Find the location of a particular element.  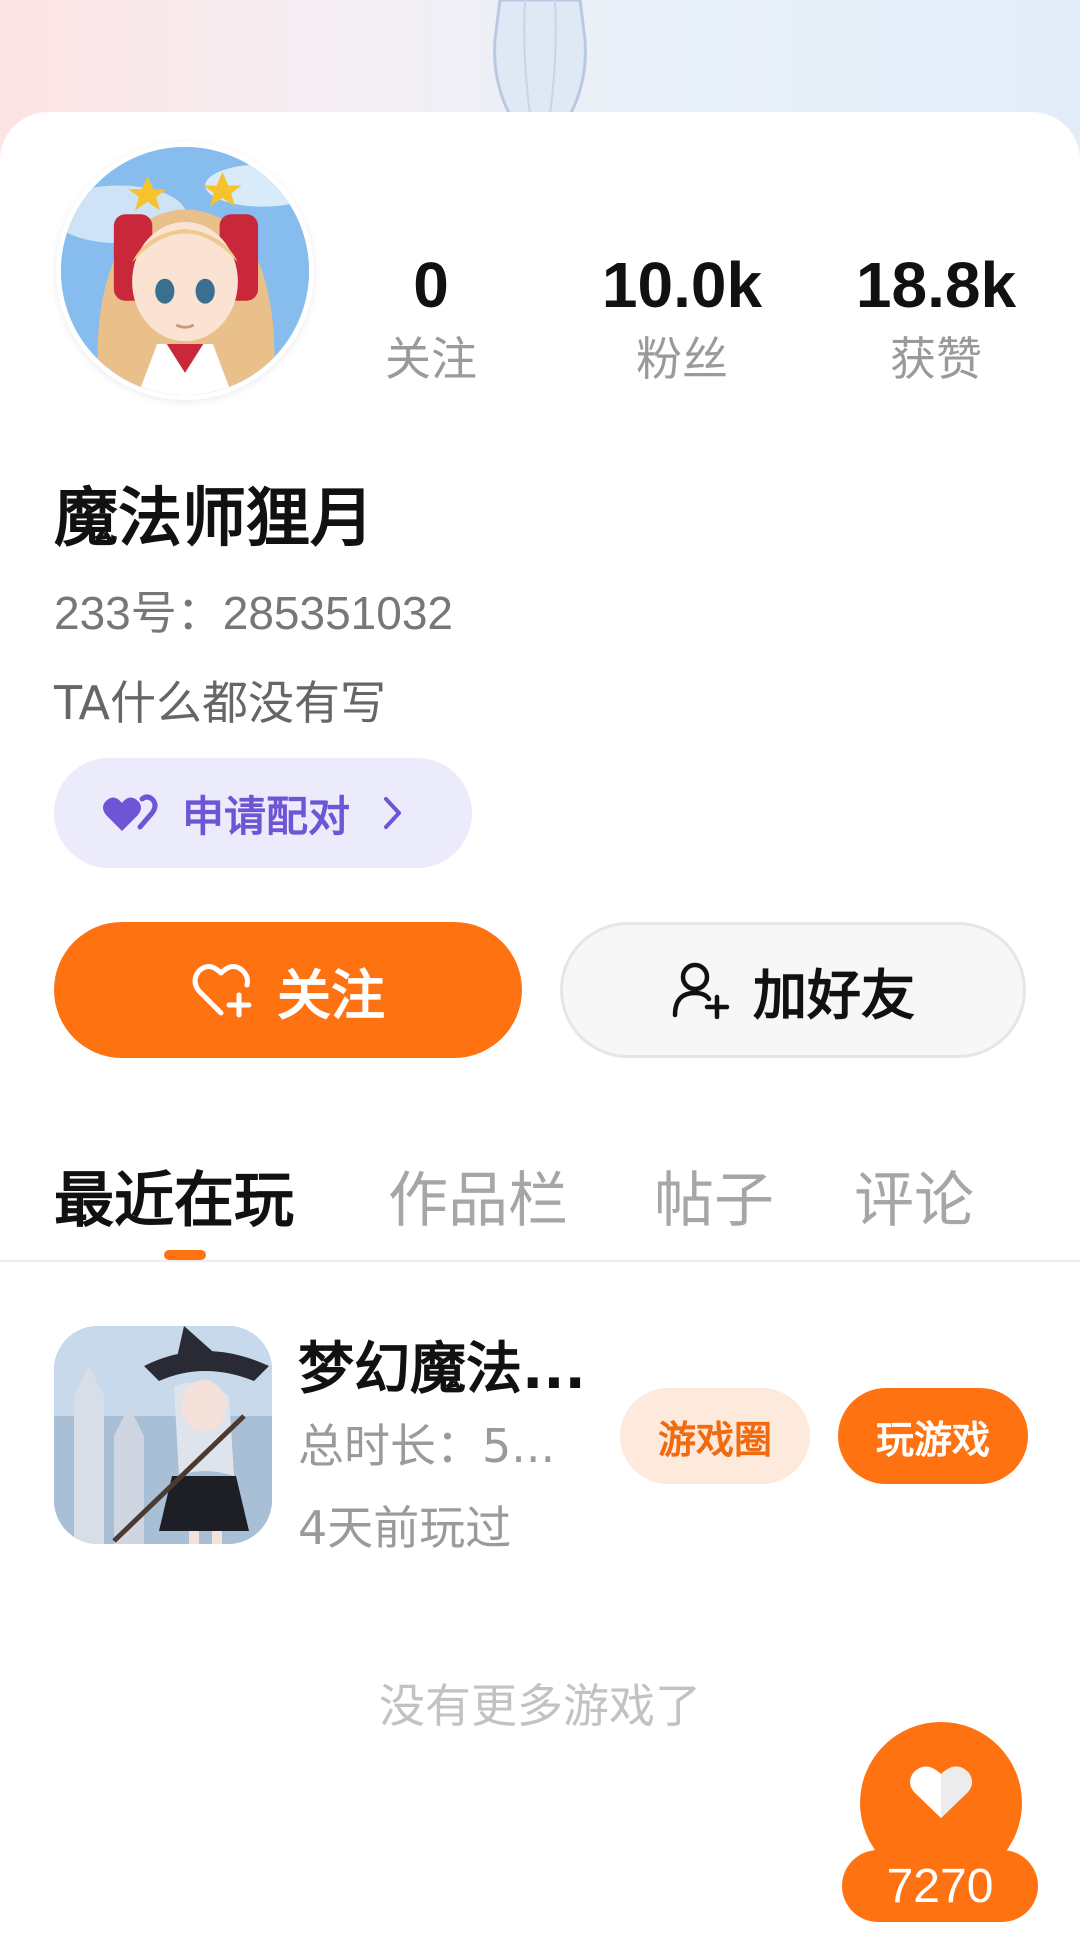

apply-pair-label: 申请配对 is located at coordinates (266, 816).